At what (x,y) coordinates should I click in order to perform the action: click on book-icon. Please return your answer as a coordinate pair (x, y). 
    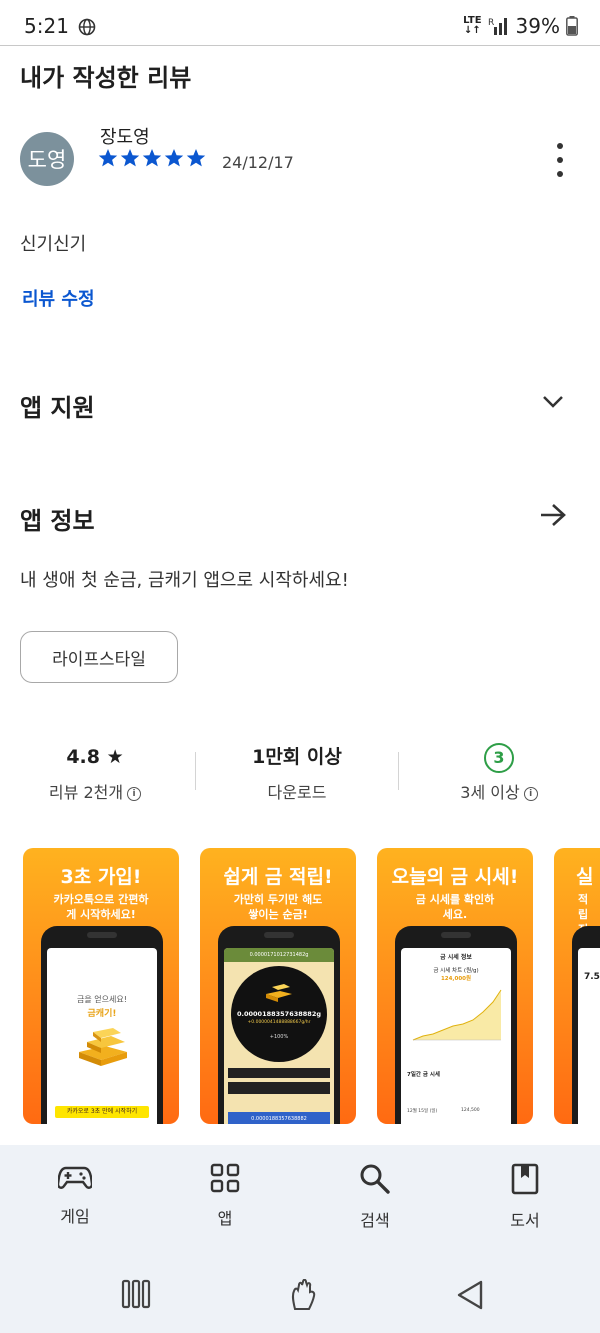
    Looking at the image, I should click on (525, 1179).